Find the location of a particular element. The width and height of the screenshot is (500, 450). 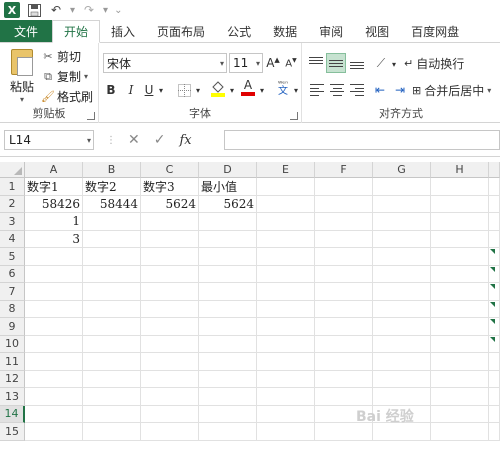

font-size-dropdown-icon: ▾ is located at coordinates (259, 63).